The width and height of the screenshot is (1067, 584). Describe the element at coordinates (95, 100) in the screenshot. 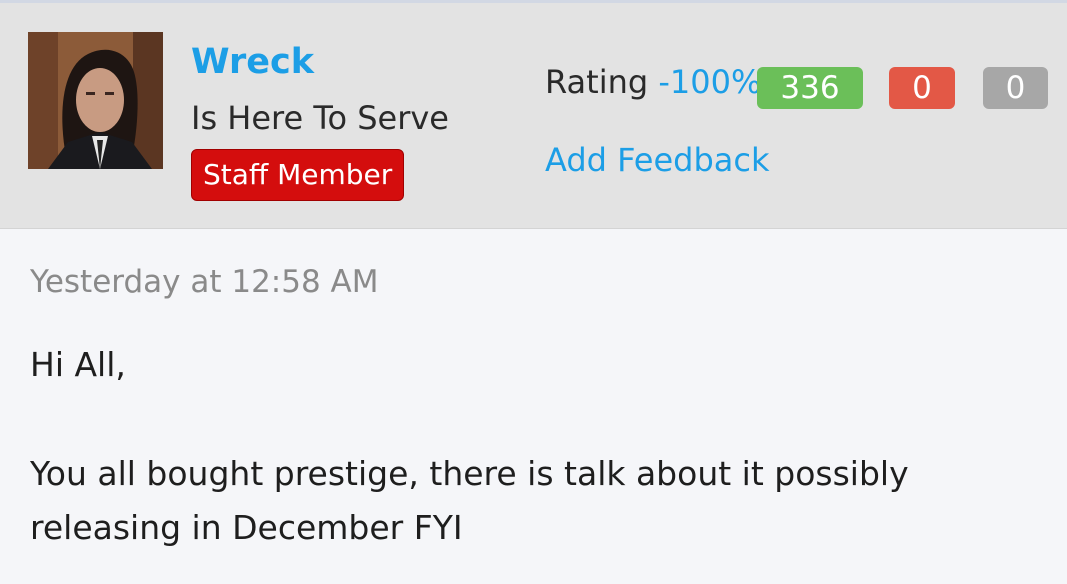

I see `avatar` at that location.